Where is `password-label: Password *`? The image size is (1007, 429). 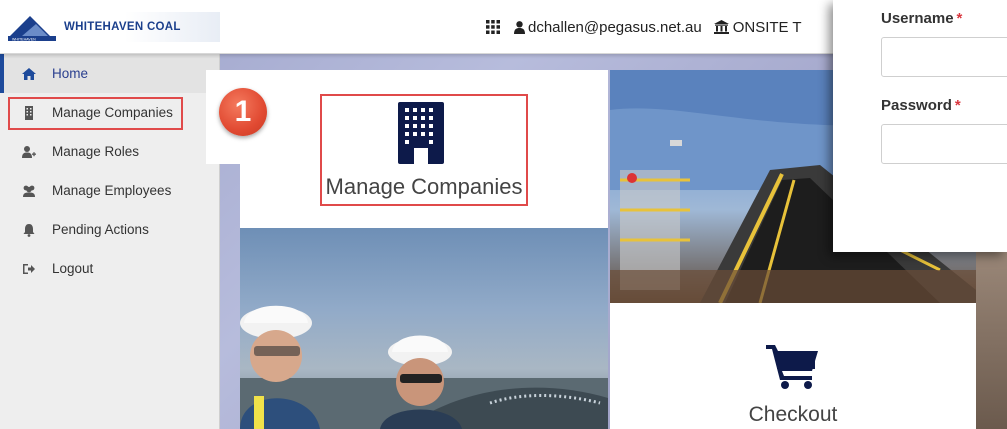
password-label: Password * is located at coordinates (921, 105).